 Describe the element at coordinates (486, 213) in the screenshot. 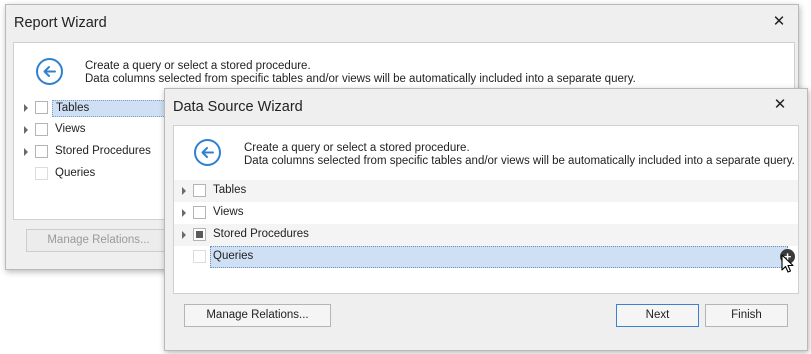

I see `tree-item-views: Views` at that location.